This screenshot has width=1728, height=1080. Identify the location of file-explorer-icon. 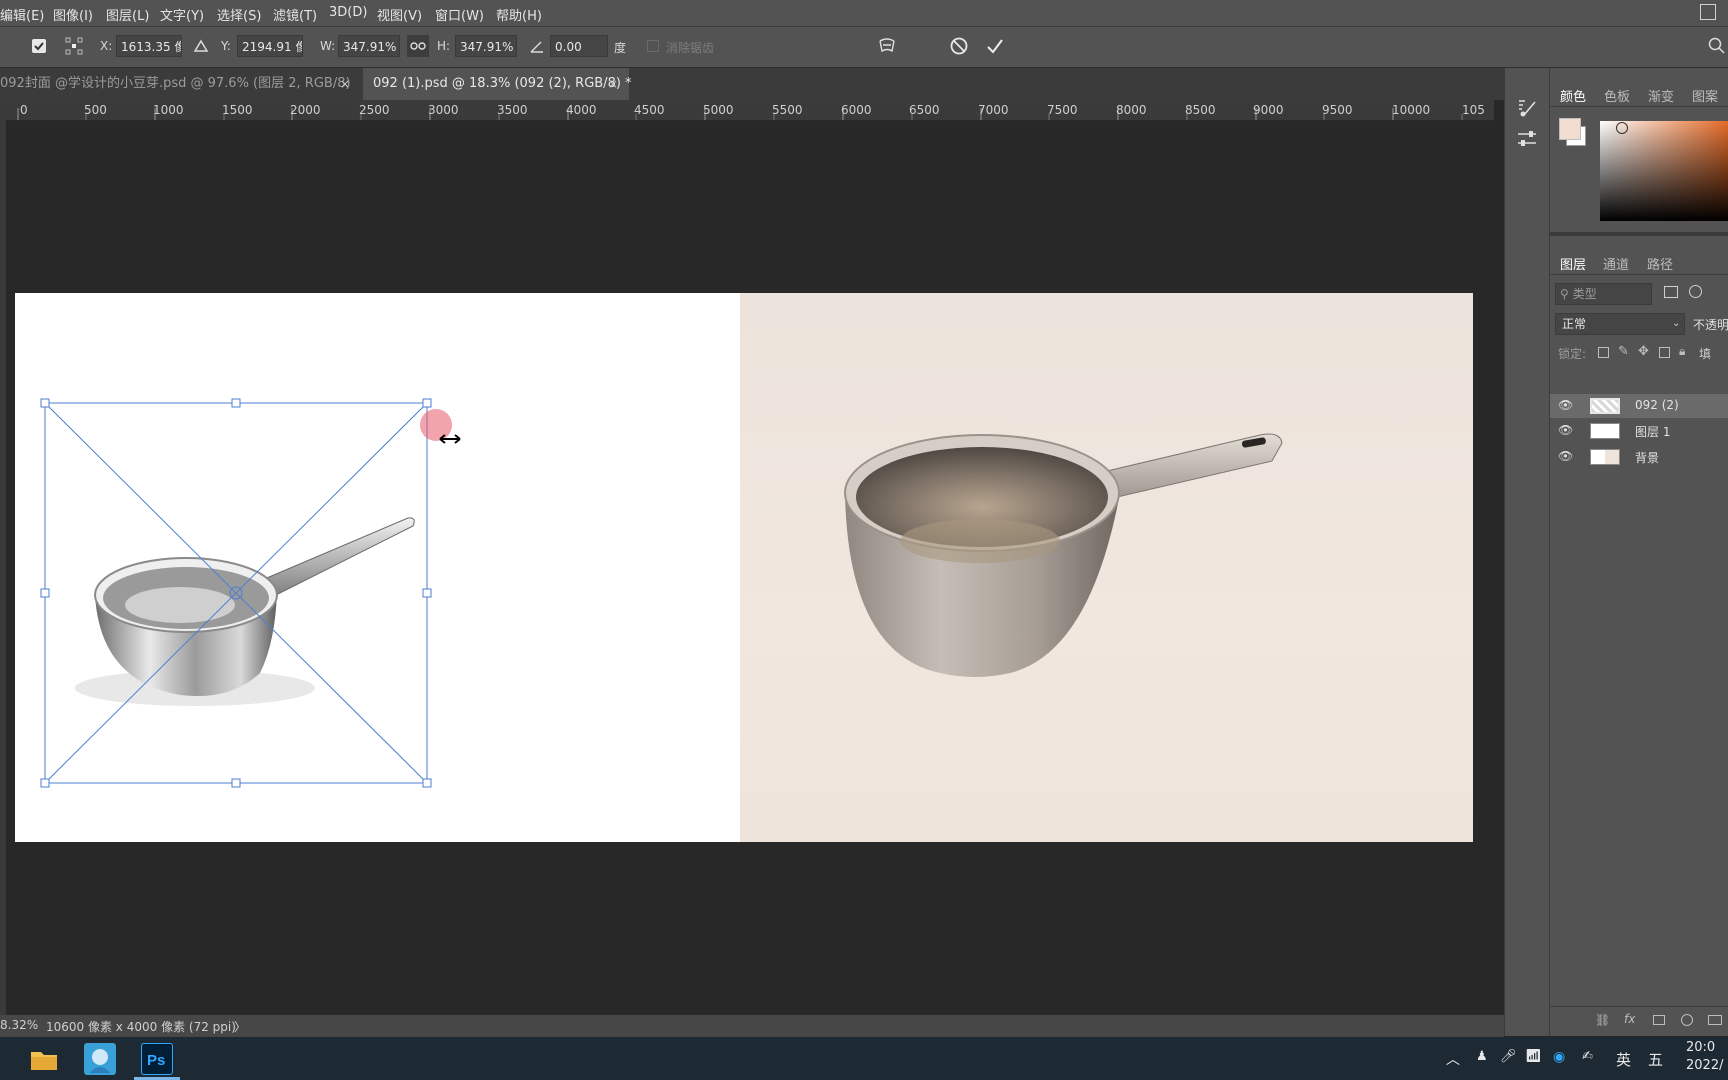
(44, 1059).